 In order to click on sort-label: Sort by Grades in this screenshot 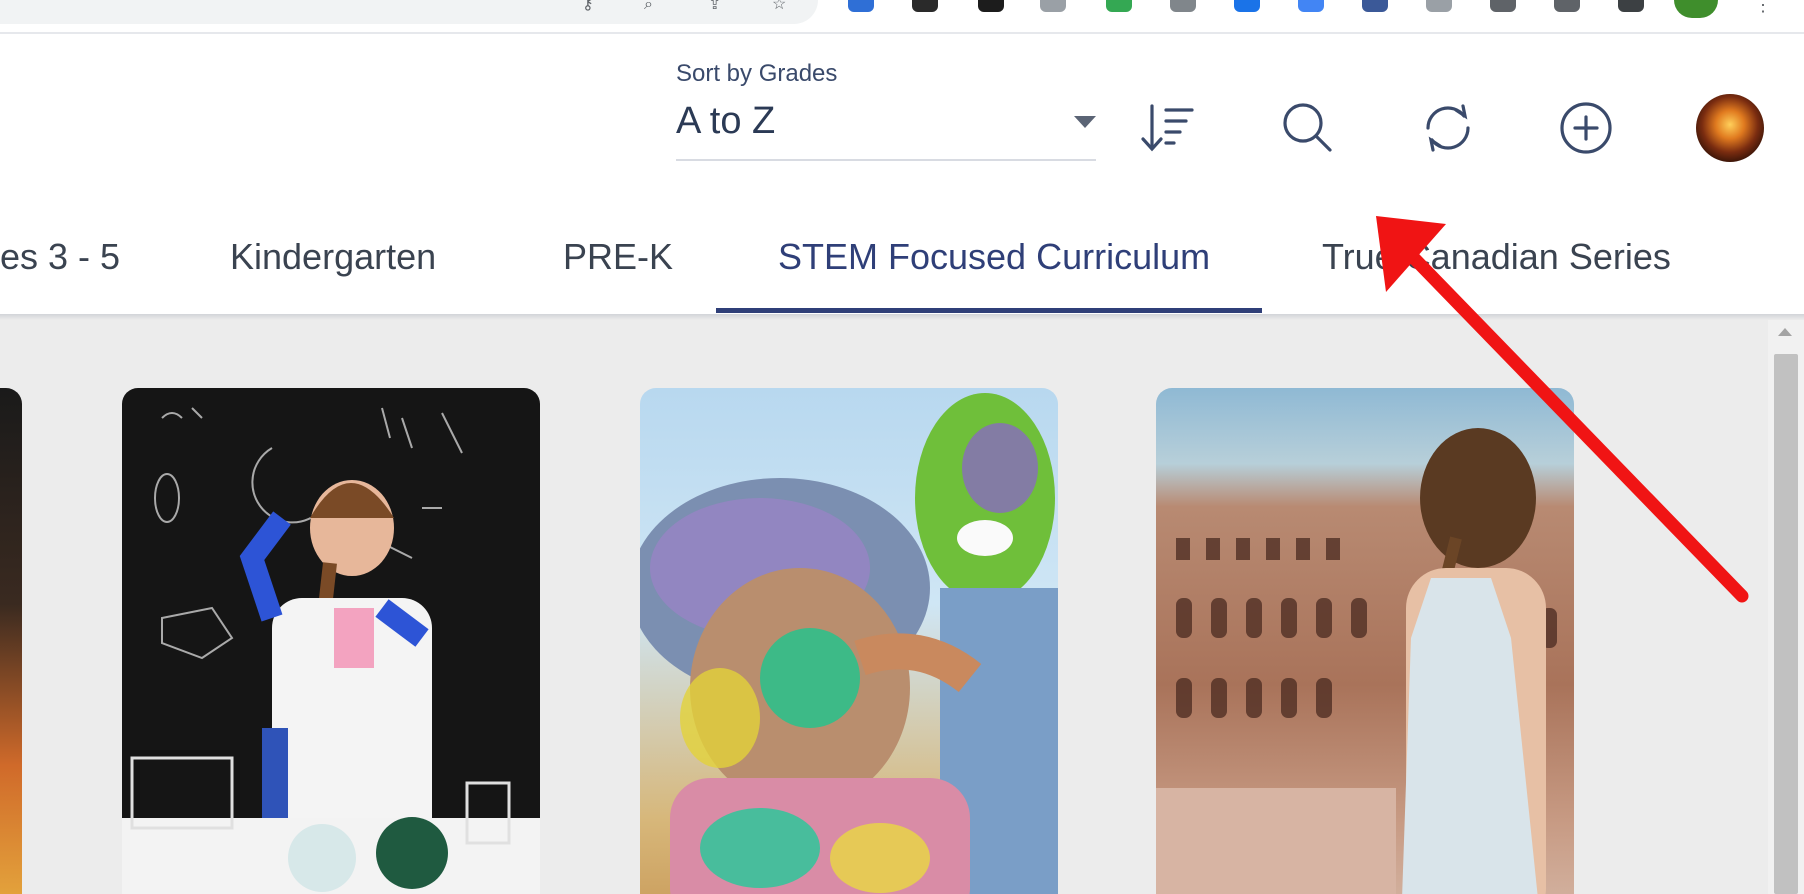, I will do `click(757, 73)`.